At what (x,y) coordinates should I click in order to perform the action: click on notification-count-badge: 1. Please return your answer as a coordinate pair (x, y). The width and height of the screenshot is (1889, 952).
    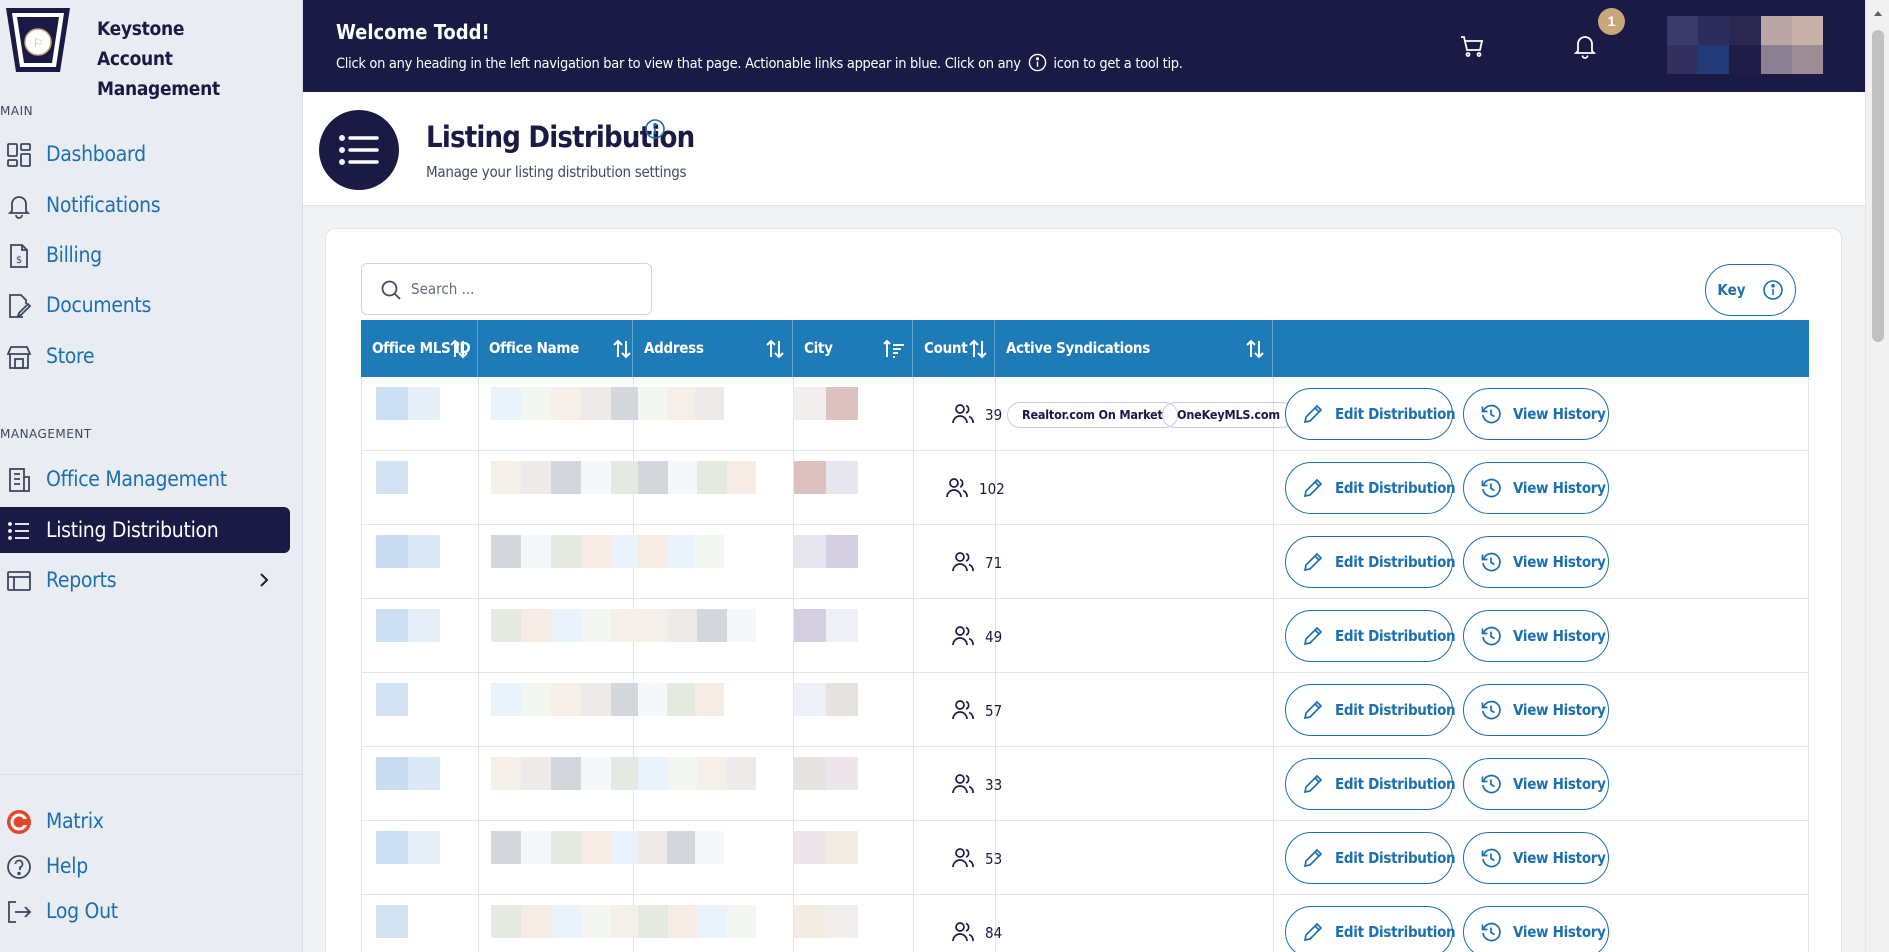
    Looking at the image, I should click on (1611, 21).